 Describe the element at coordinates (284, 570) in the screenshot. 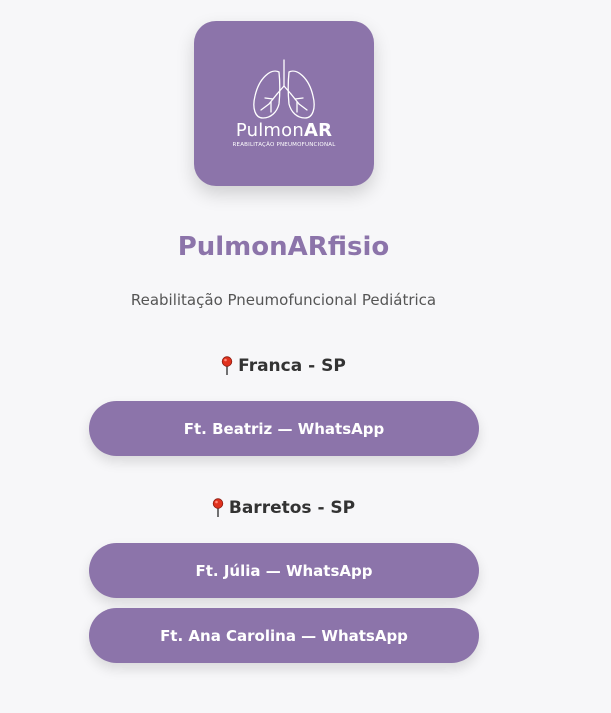

I see `whatsapp-button-julia: Ft. Júlia — WhatsApp` at that location.